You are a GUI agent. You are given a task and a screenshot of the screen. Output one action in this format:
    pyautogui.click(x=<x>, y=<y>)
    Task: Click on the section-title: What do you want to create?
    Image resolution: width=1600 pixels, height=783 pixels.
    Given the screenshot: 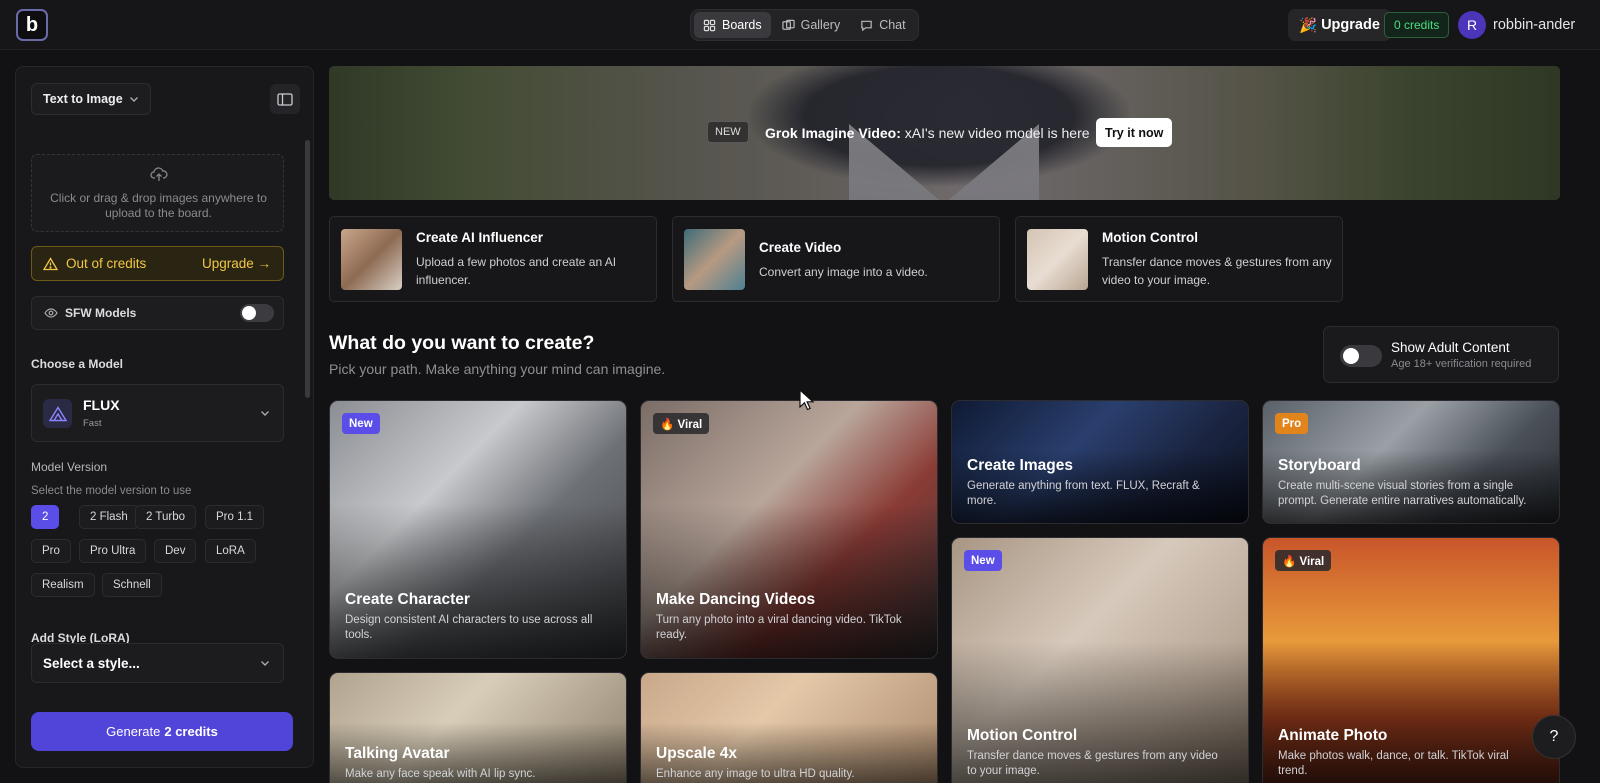 What is the action you would take?
    pyautogui.click(x=462, y=343)
    